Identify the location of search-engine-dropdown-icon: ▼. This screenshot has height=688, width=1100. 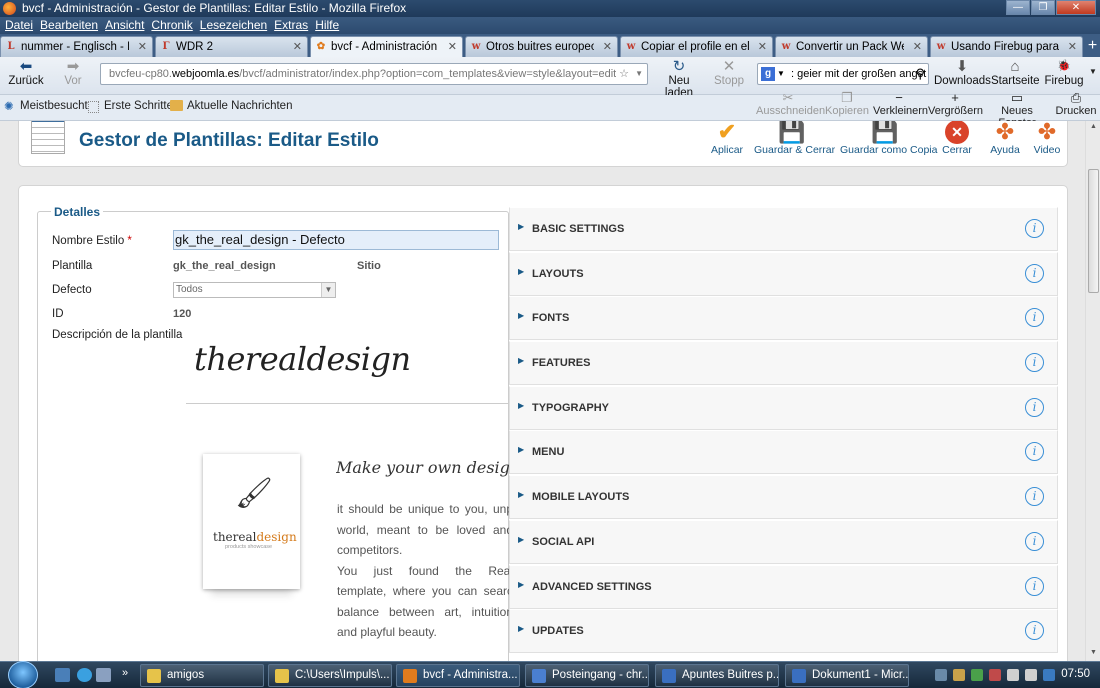
(781, 74).